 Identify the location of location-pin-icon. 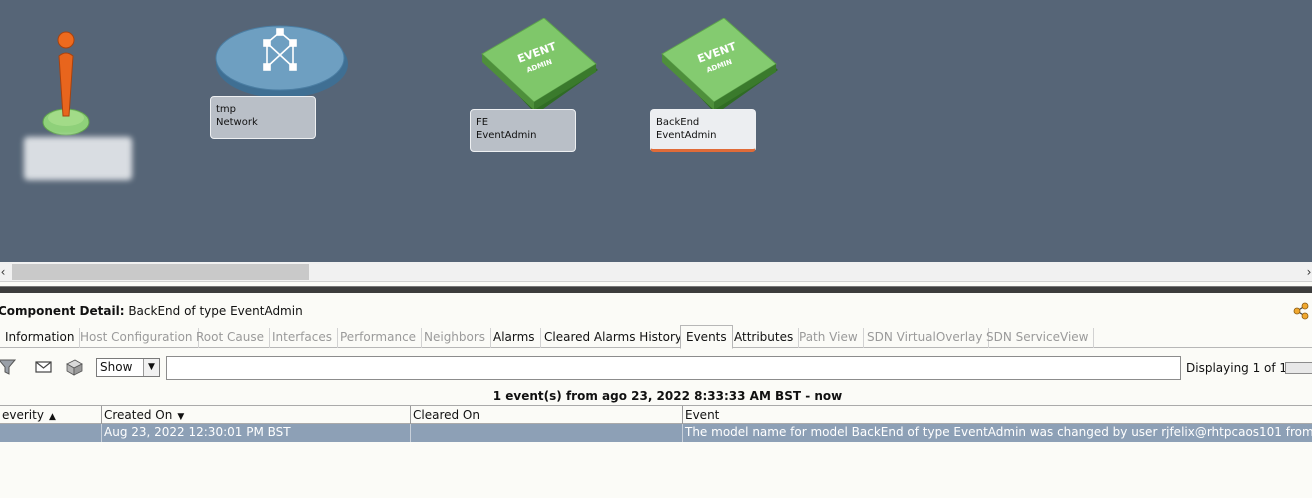
(68, 87).